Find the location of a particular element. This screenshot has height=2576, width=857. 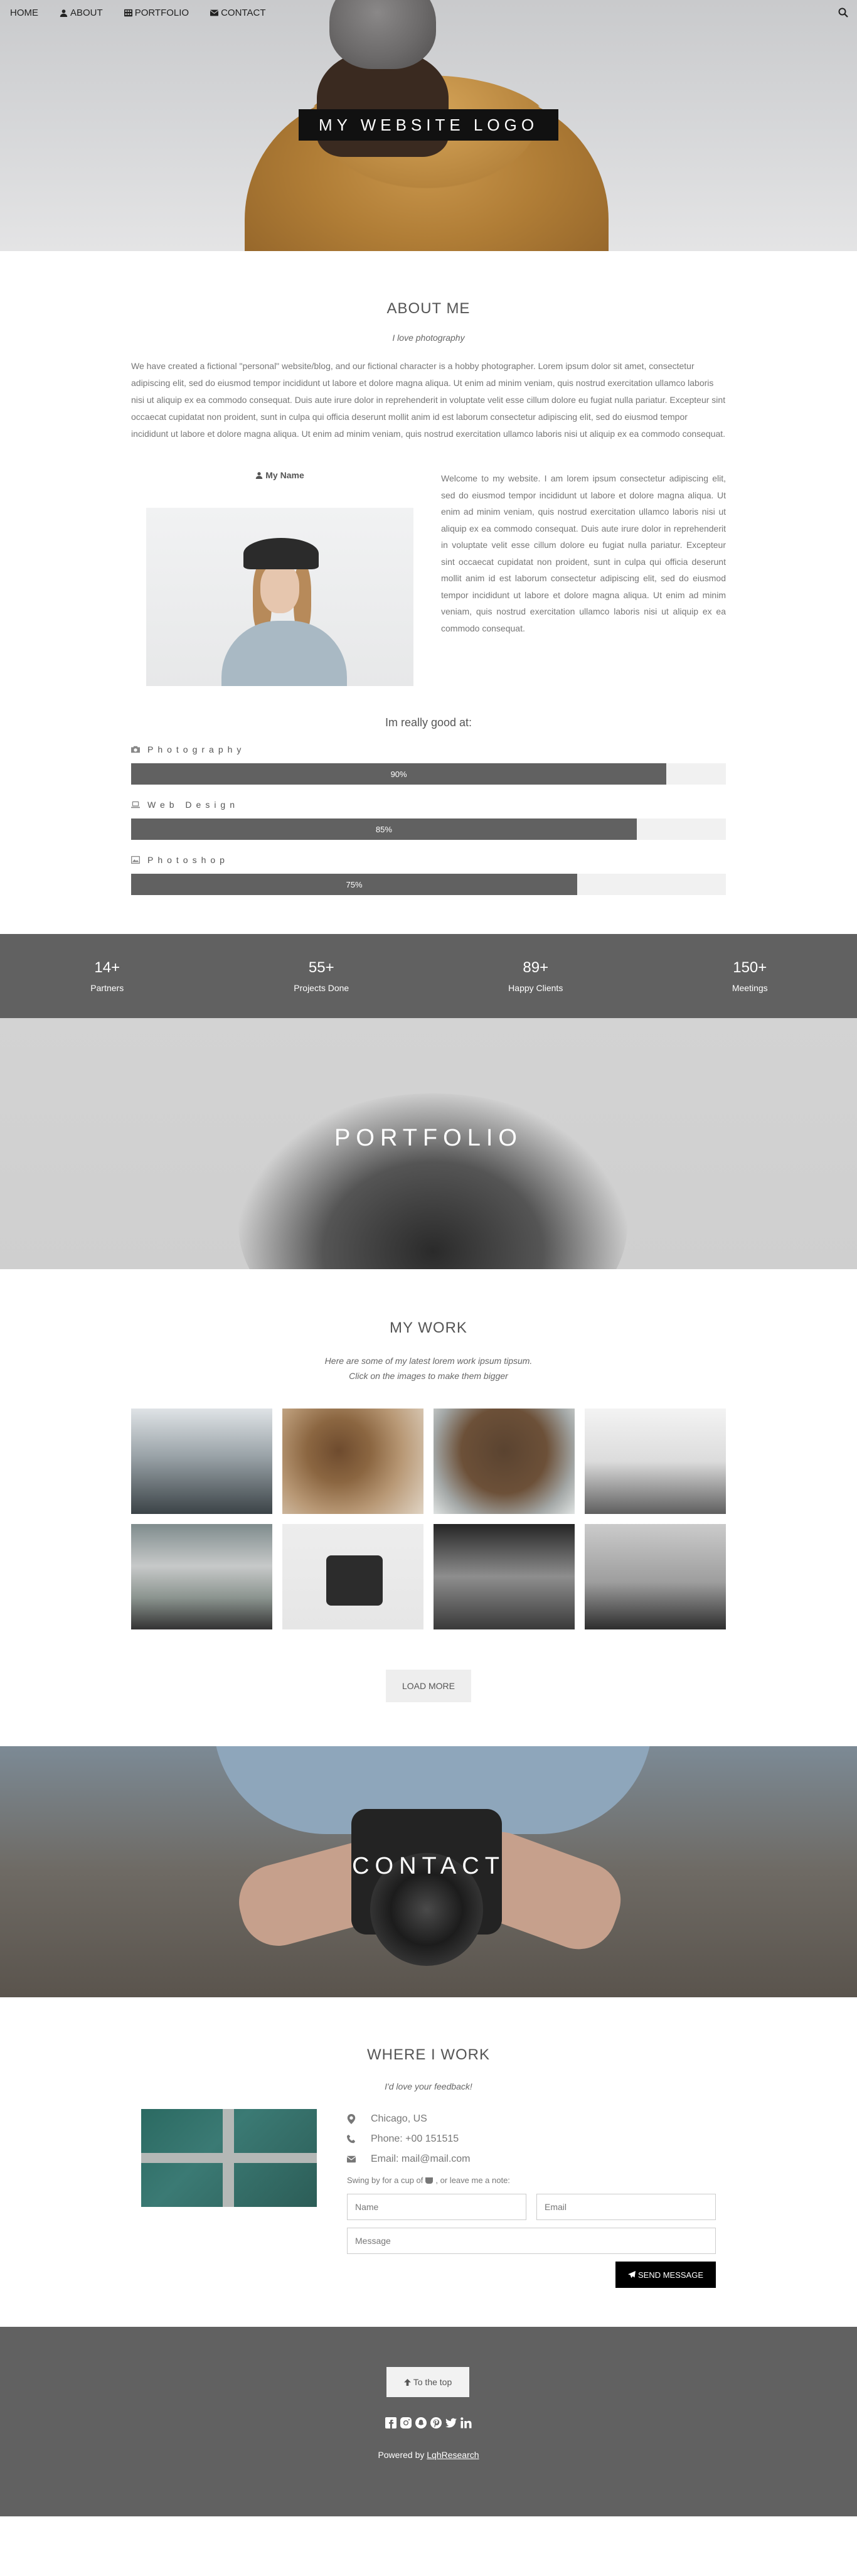

stat-label: Happy Clients is located at coordinates (535, 988).